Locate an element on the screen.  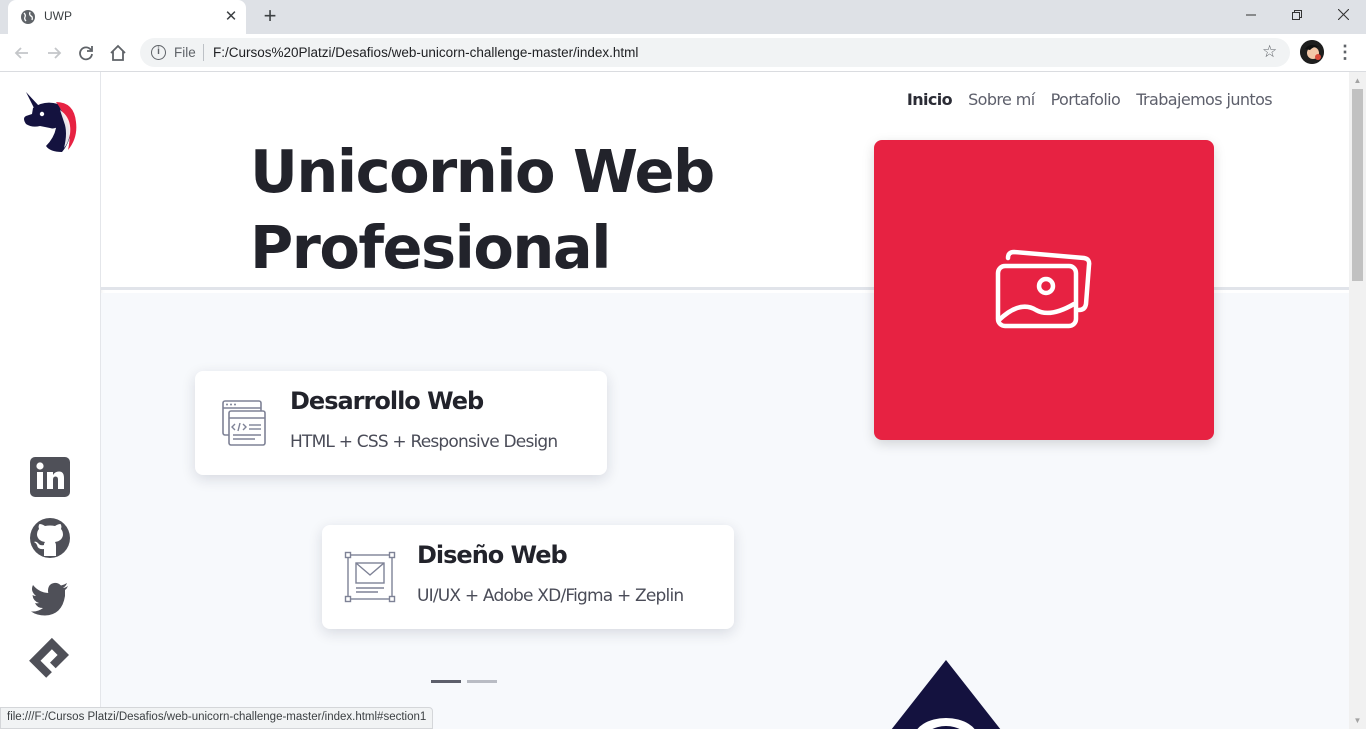
profile-avatar is located at coordinates (1312, 52).